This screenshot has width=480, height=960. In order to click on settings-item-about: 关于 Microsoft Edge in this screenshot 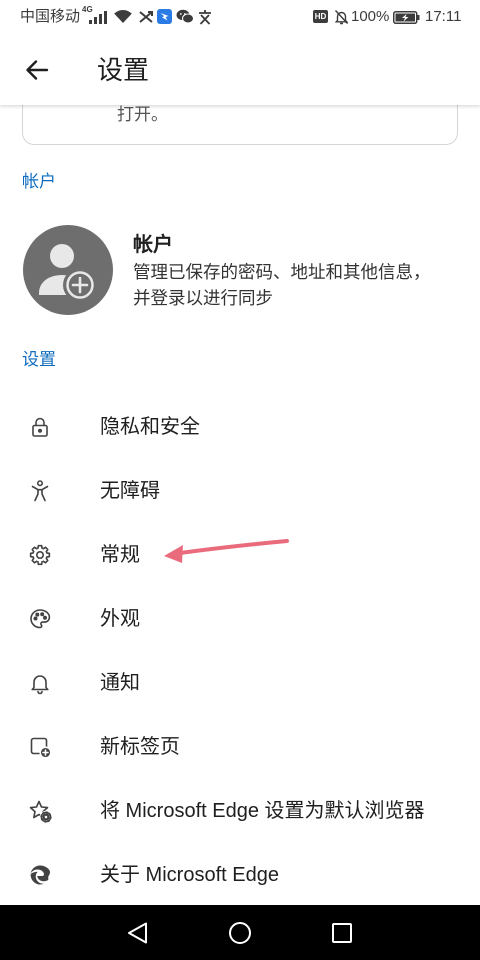, I will do `click(240, 875)`.